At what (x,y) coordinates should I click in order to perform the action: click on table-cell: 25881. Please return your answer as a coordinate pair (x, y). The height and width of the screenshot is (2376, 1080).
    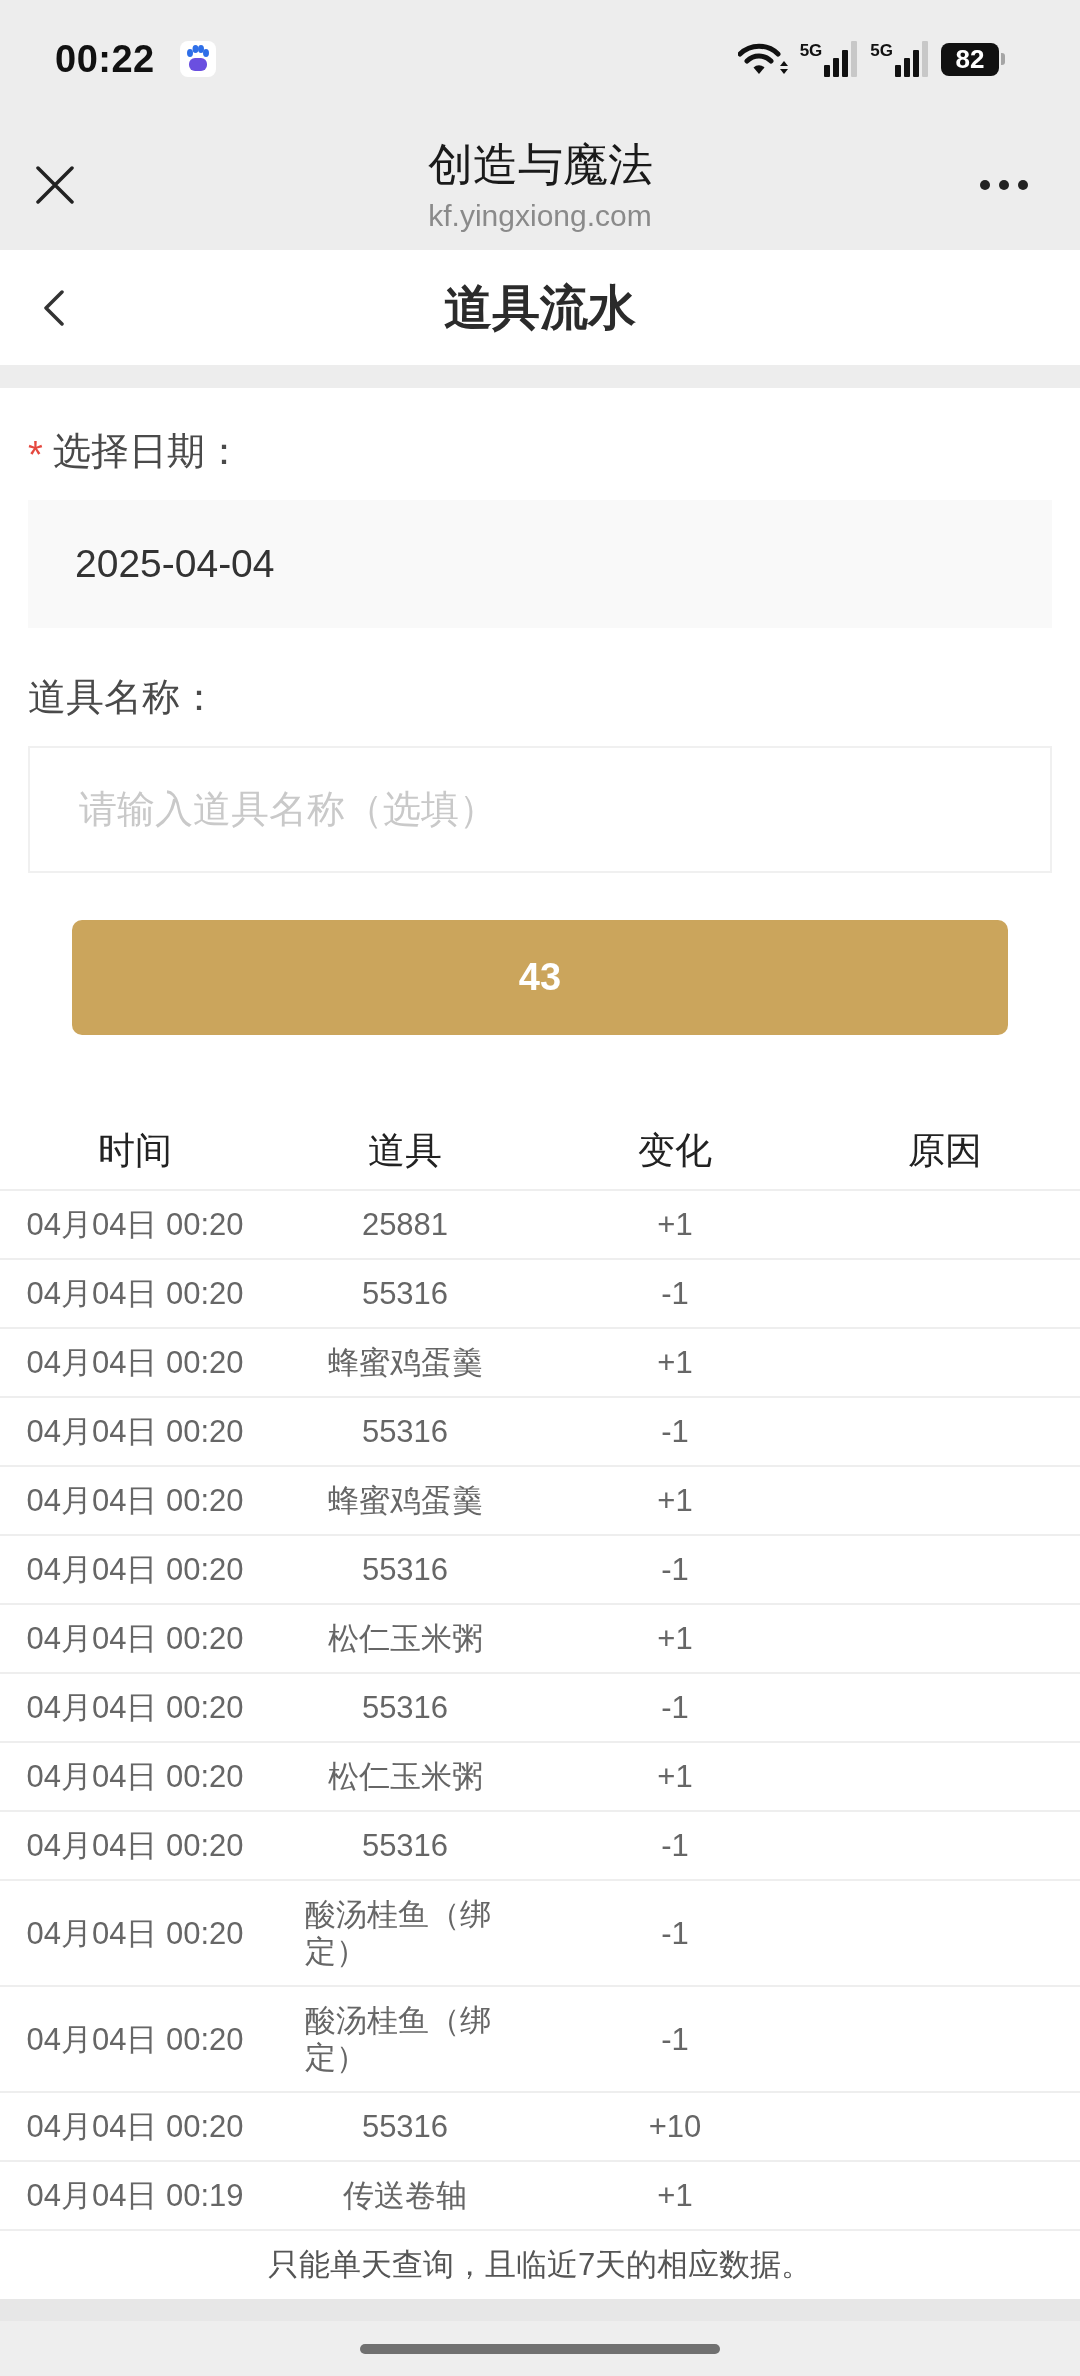
    Looking at the image, I should click on (405, 1224).